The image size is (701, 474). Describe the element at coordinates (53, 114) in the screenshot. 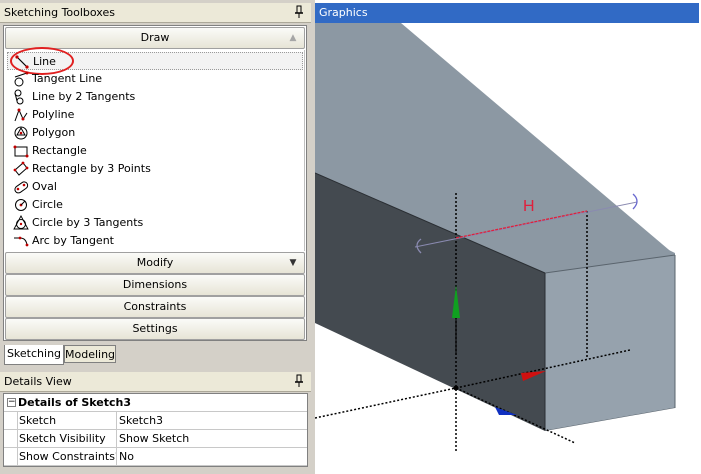

I see `tool-label: Polyline` at that location.